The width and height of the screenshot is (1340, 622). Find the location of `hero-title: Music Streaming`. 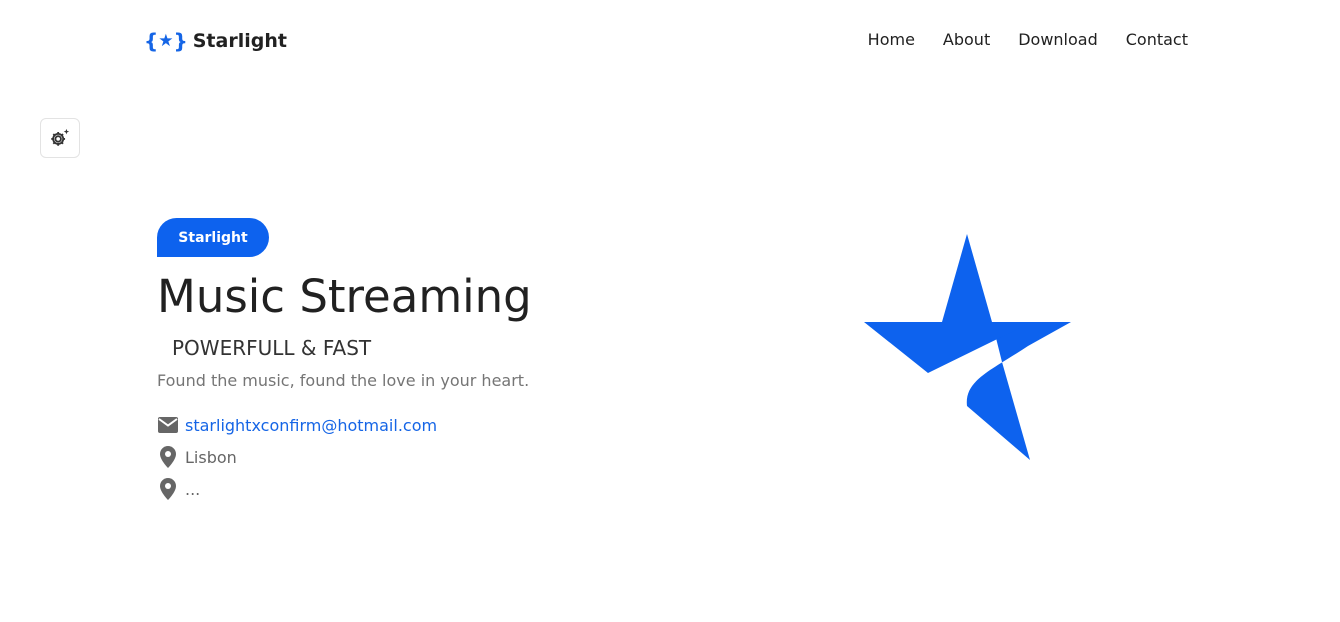

hero-title: Music Streaming is located at coordinates (344, 296).